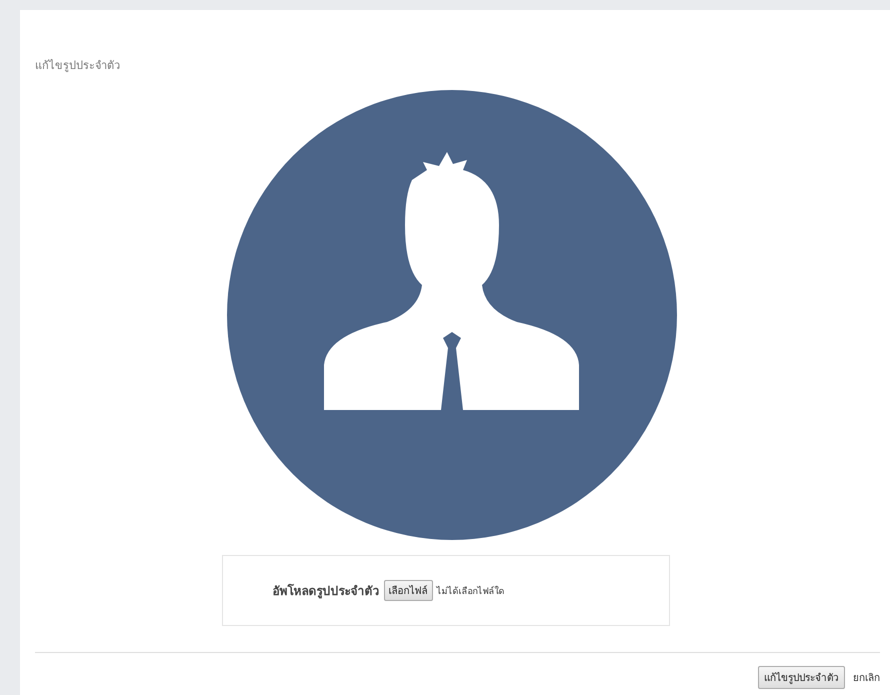 This screenshot has width=890, height=695. I want to click on cancel-link: ยกเลิก, so click(866, 677).